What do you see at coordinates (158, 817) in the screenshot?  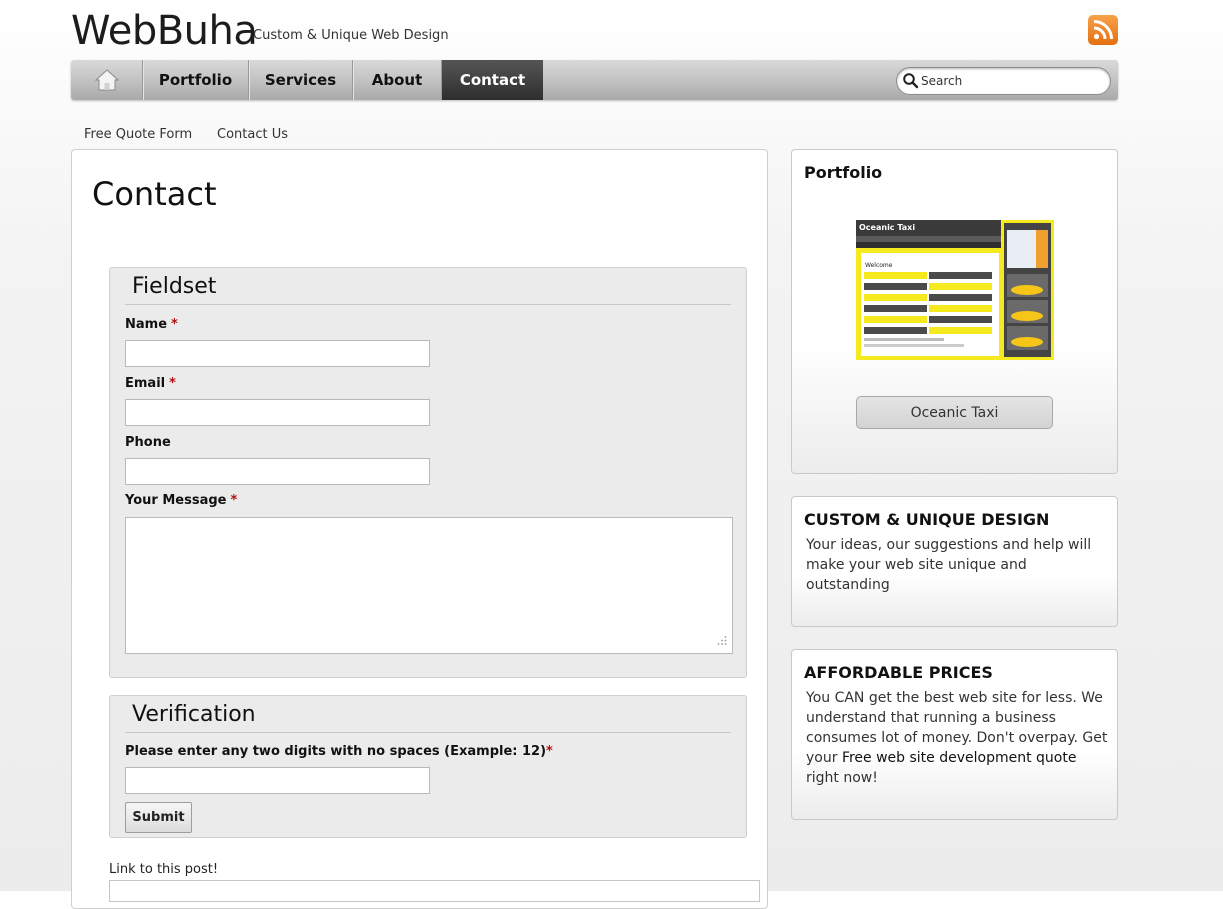 I see `submit-button: Submit` at bounding box center [158, 817].